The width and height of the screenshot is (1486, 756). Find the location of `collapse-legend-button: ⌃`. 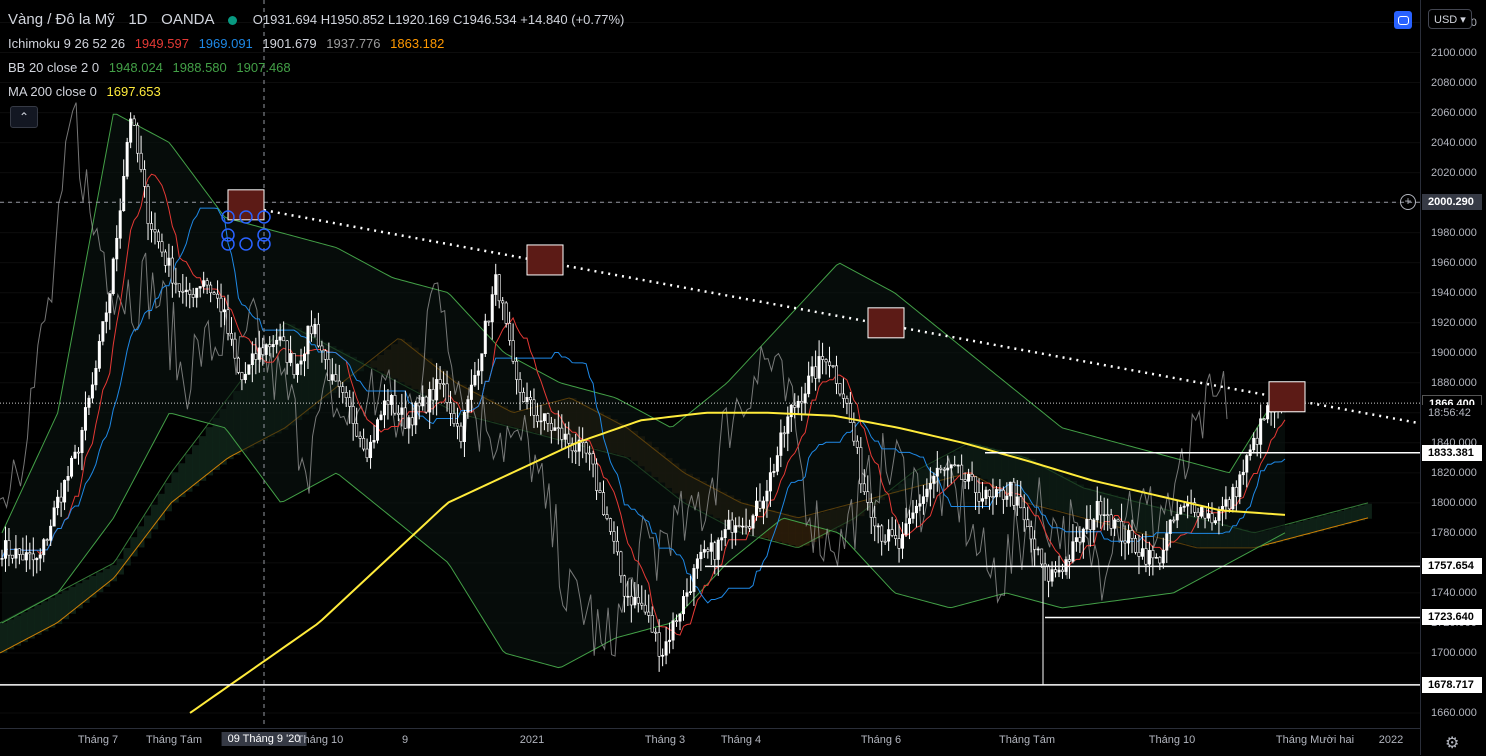

collapse-legend-button: ⌃ is located at coordinates (24, 117).